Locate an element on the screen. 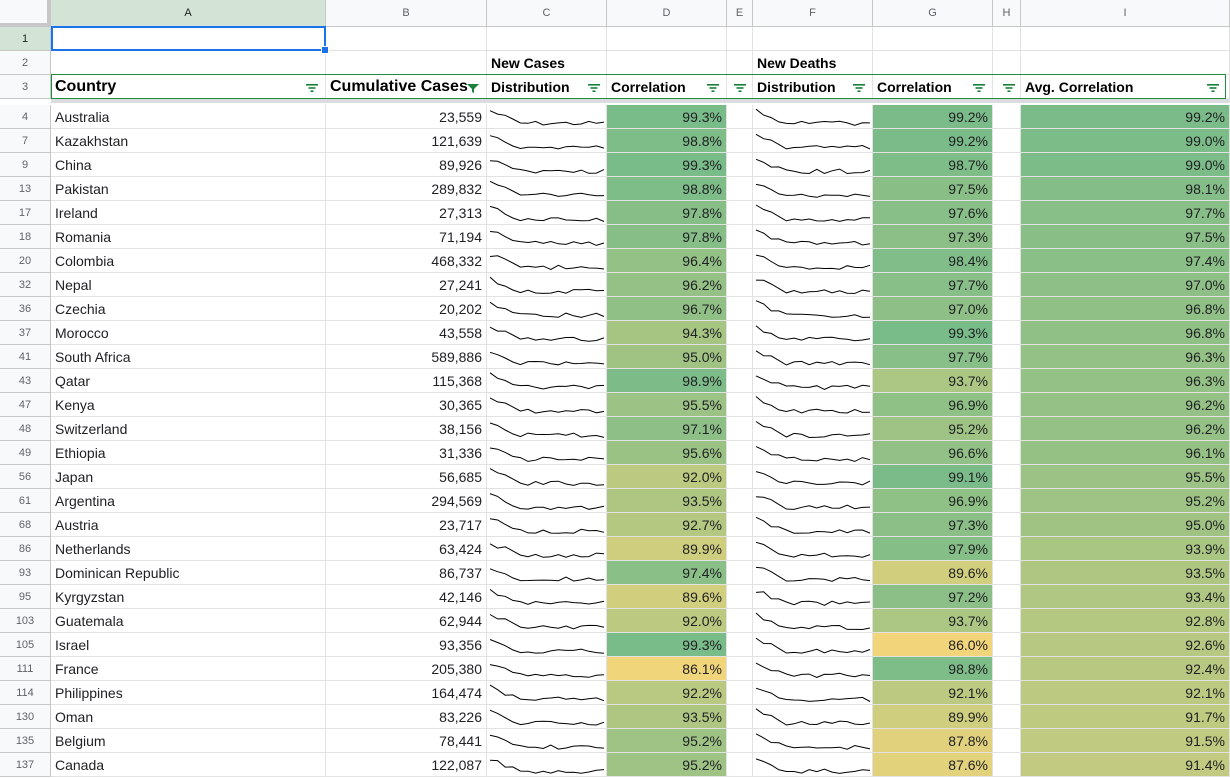  avg-correlation-cell: 95.0% is located at coordinates (1125, 525).